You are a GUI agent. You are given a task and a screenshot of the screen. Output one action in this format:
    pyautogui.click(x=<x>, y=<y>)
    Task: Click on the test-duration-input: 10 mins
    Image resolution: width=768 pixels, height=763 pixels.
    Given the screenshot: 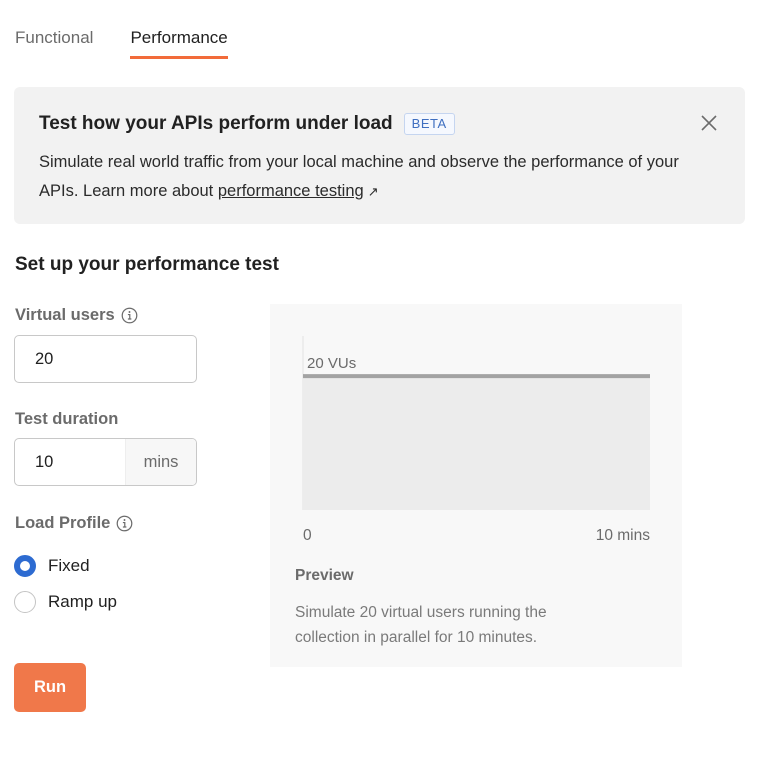 What is the action you would take?
    pyautogui.click(x=105, y=462)
    